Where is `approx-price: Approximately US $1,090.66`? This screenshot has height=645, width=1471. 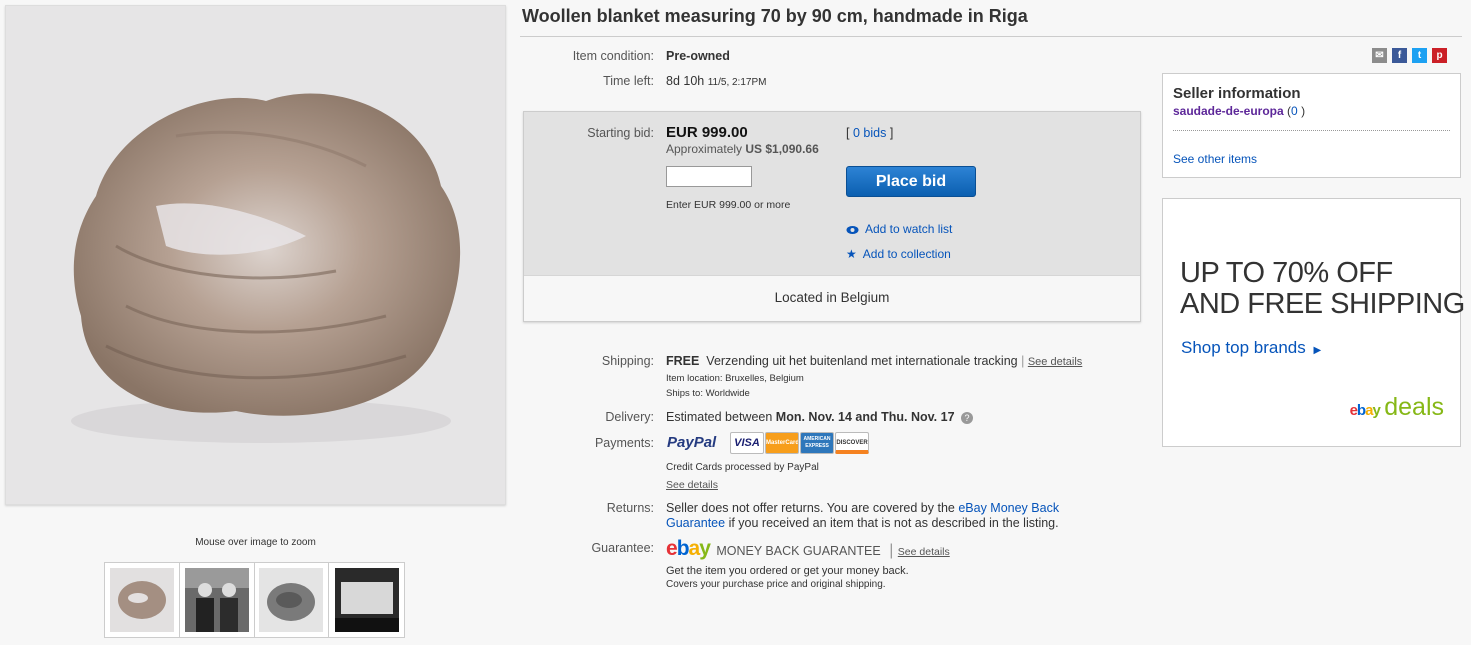
approx-price: Approximately US $1,090.66 is located at coordinates (742, 149).